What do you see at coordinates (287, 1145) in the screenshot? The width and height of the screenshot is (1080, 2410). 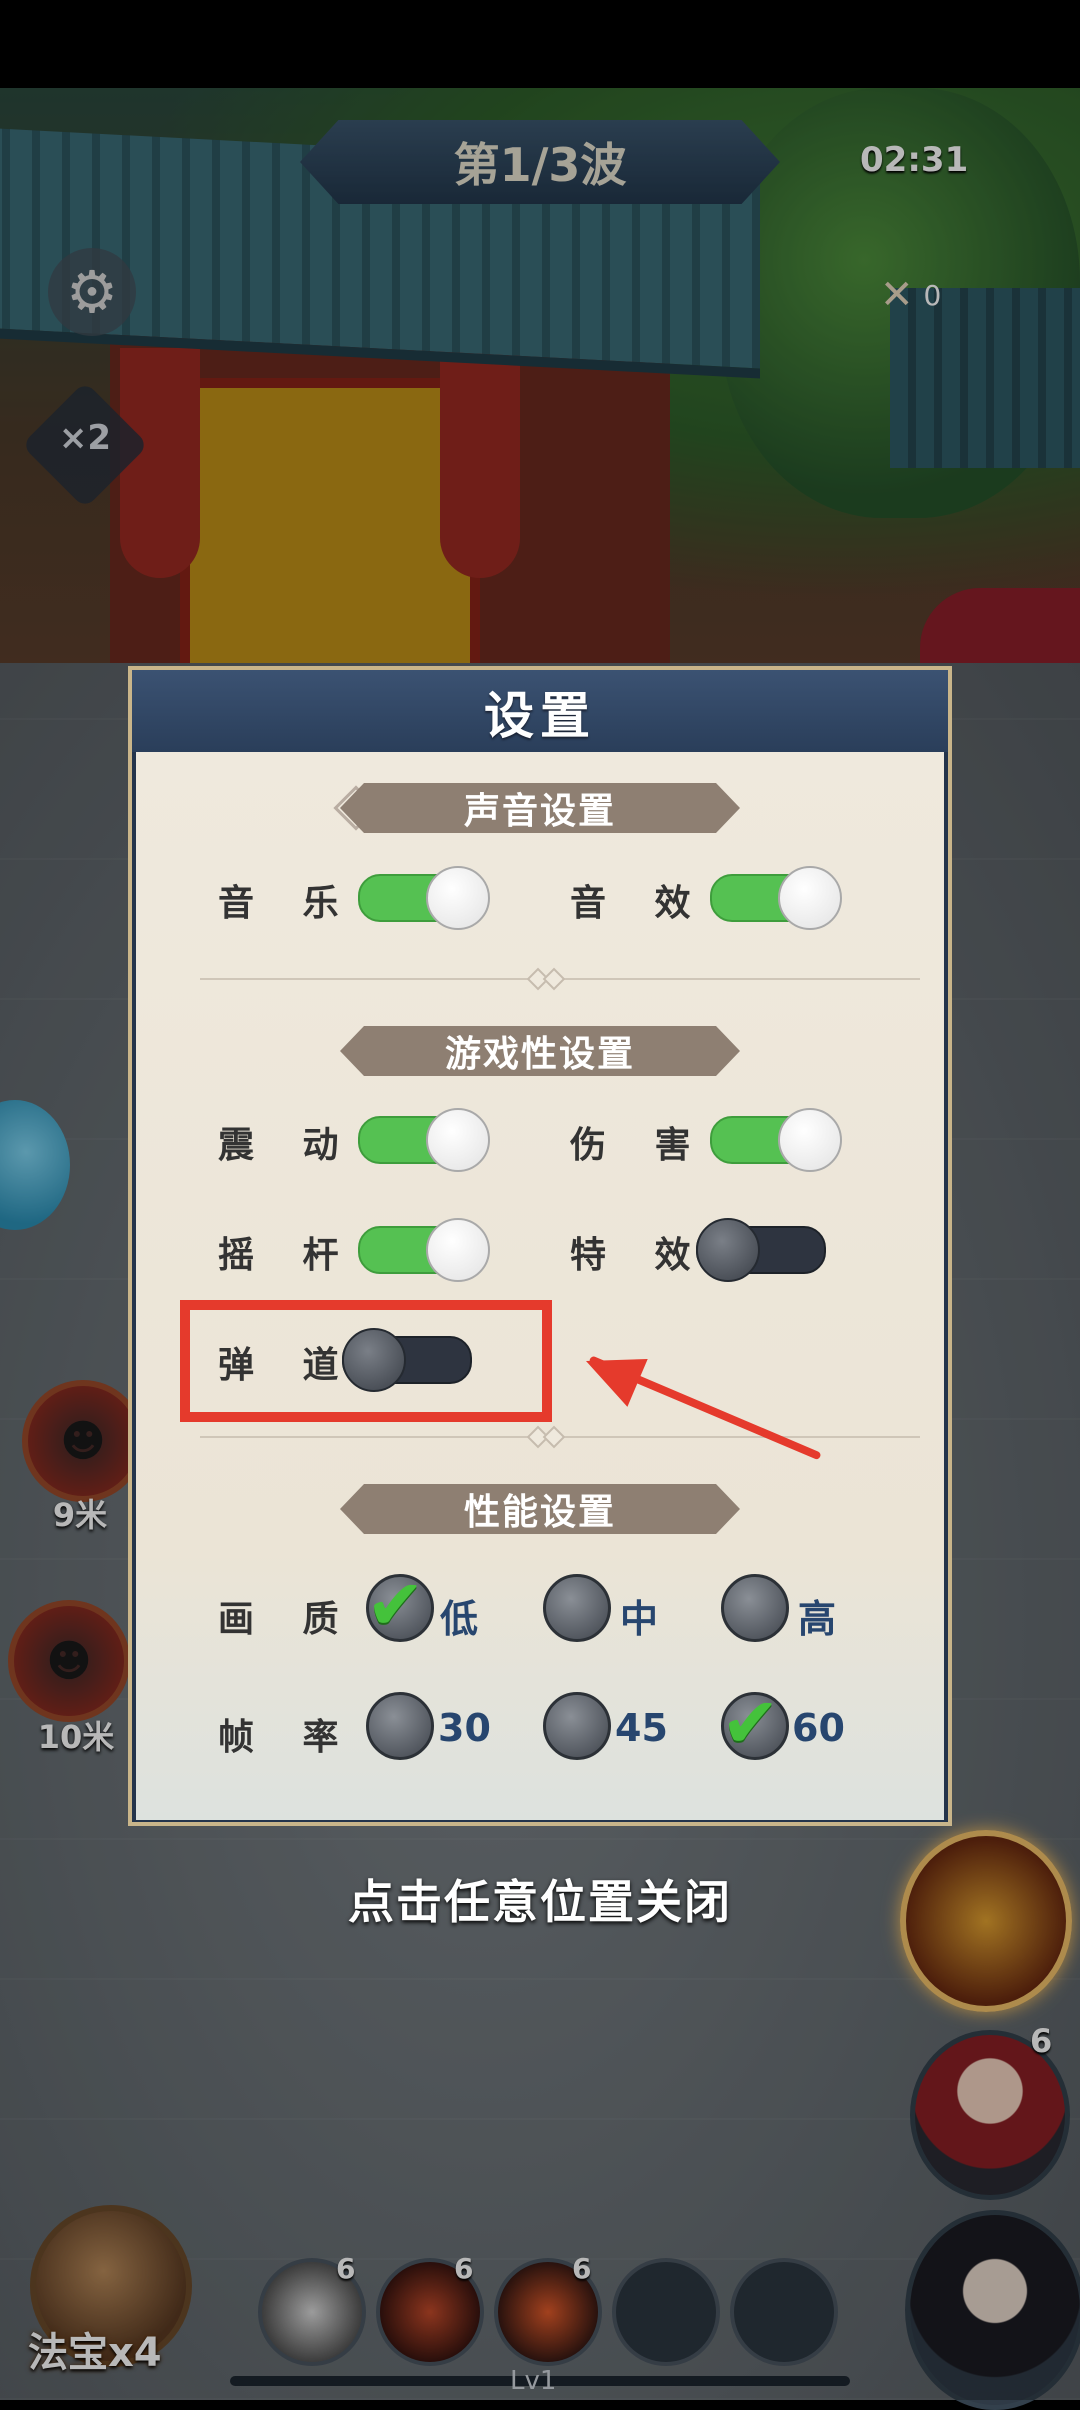 I see `vibration-label: 震 动` at bounding box center [287, 1145].